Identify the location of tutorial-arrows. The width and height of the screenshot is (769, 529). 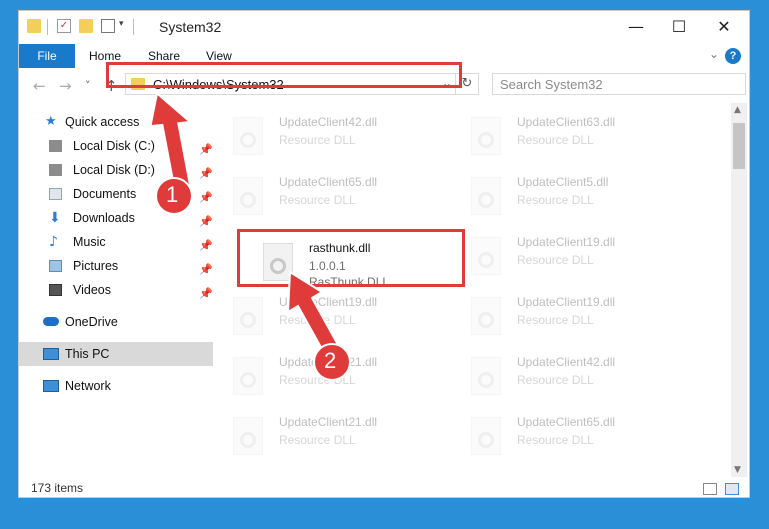
(250, 236).